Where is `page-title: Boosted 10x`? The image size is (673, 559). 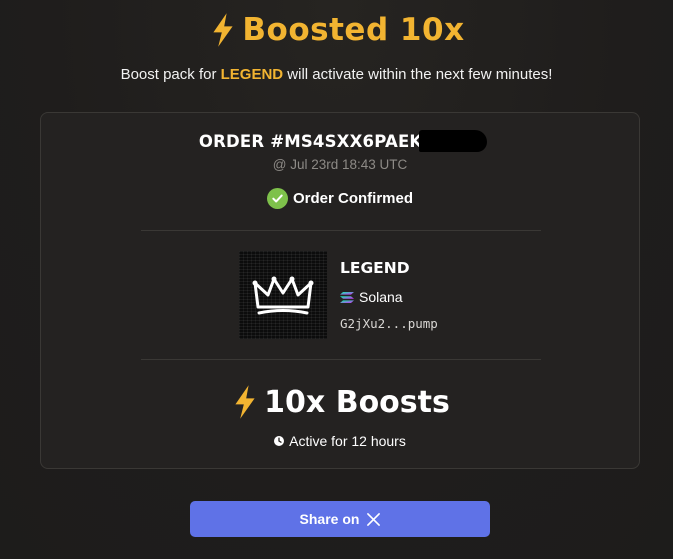 page-title: Boosted 10x is located at coordinates (336, 30).